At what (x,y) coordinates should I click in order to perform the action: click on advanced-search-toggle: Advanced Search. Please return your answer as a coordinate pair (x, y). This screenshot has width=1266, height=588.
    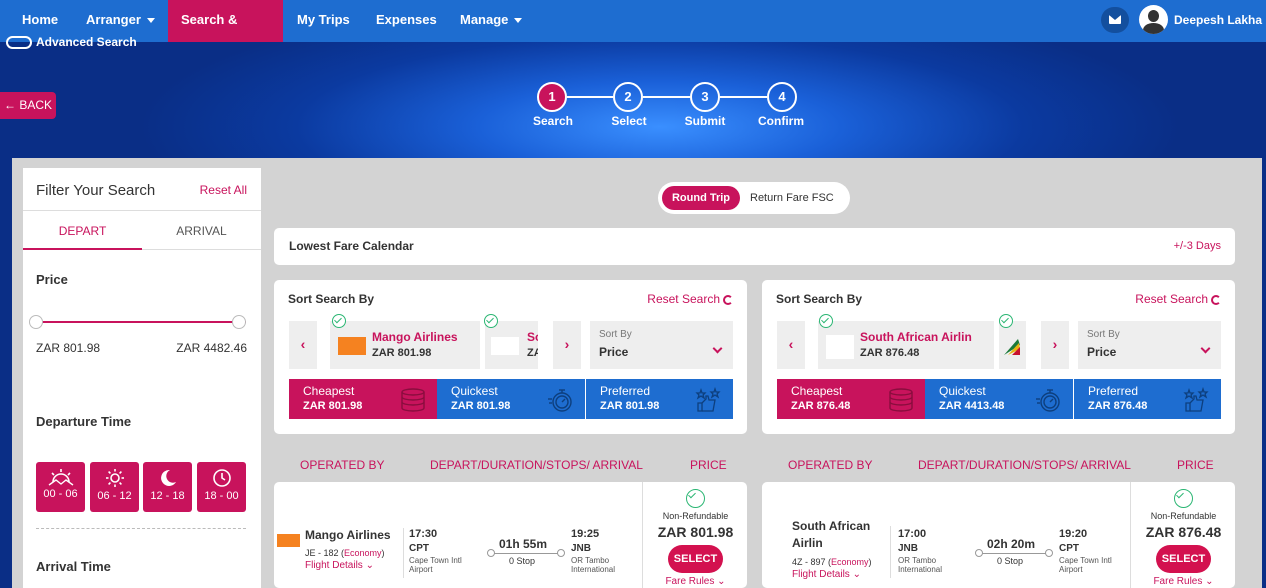
    Looking at the image, I should click on (71, 42).